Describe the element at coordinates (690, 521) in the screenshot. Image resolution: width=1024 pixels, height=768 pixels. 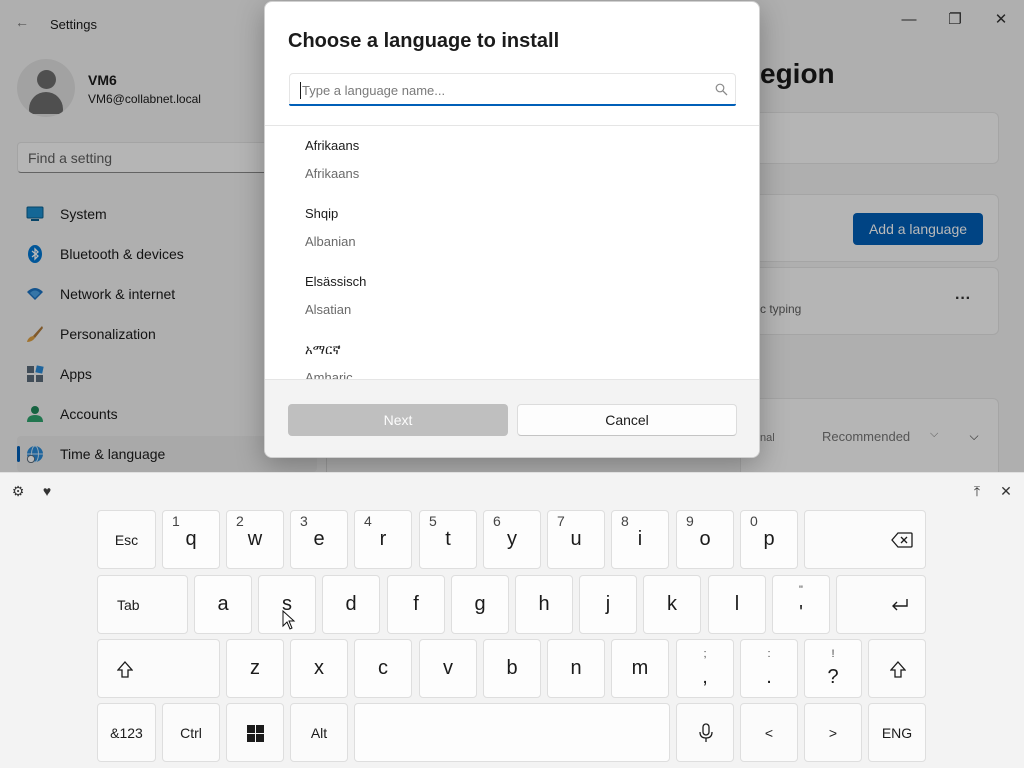
I see `key-alt-label: 9` at that location.